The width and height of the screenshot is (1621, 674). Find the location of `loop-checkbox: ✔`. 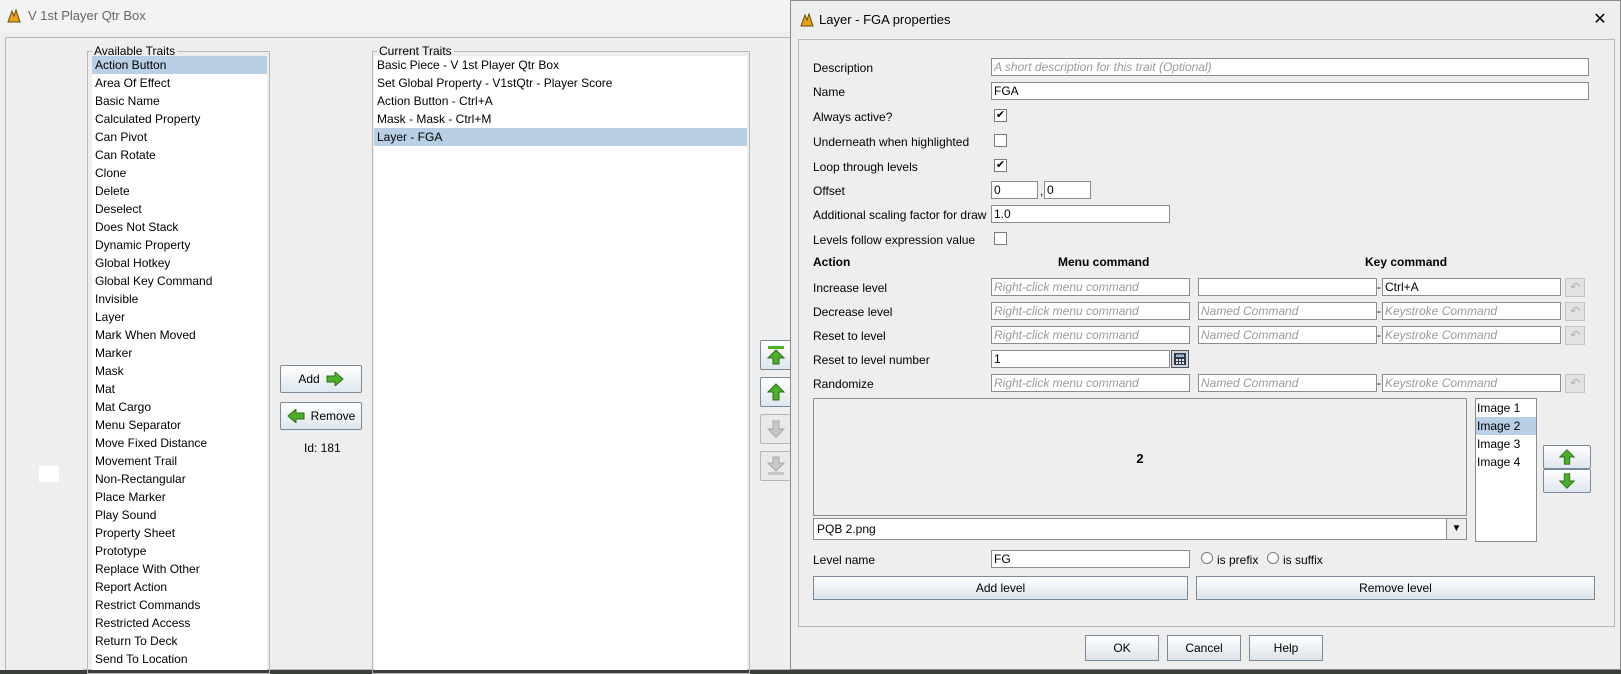

loop-checkbox: ✔ is located at coordinates (1000, 165).